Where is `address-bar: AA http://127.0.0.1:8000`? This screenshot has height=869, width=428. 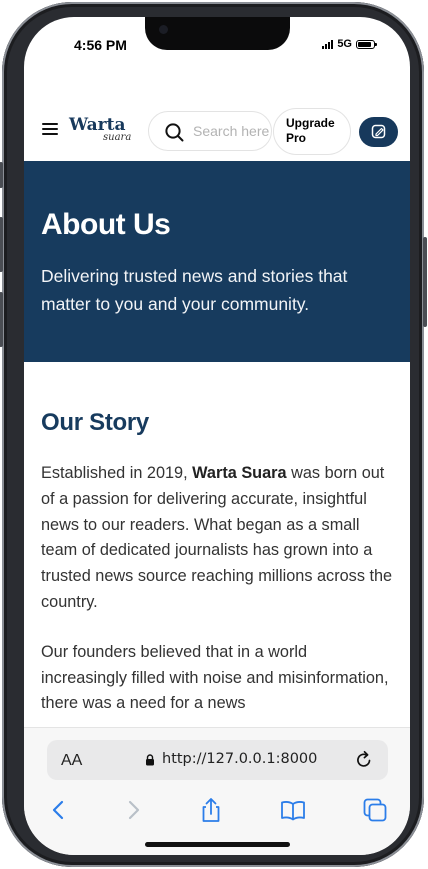 address-bar: AA http://127.0.0.1:8000 is located at coordinates (217, 760).